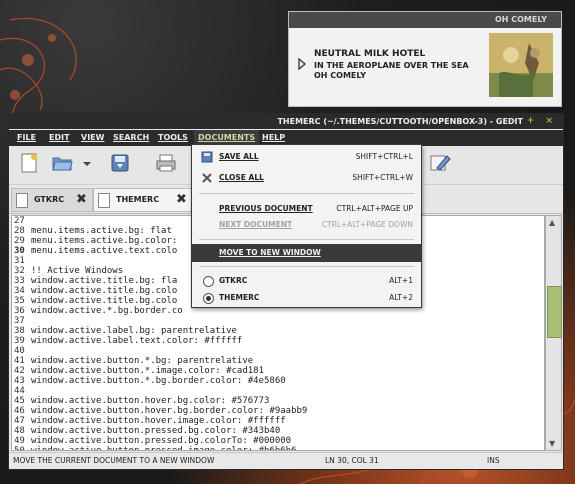 This screenshot has width=575, height=484. Describe the element at coordinates (19, 341) in the screenshot. I see `line-number: 39` at that location.